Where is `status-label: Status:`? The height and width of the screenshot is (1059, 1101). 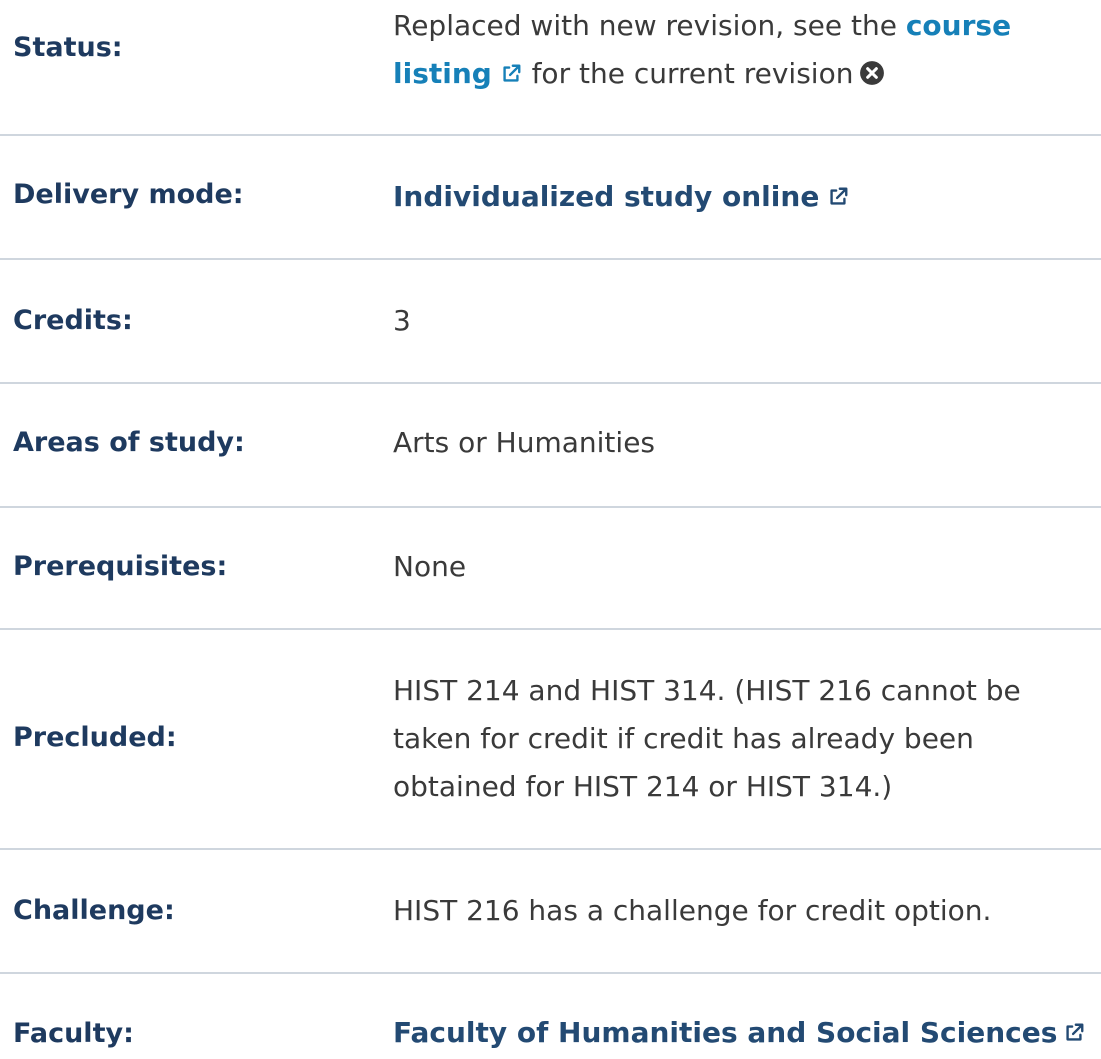 status-label: Status: is located at coordinates (68, 47).